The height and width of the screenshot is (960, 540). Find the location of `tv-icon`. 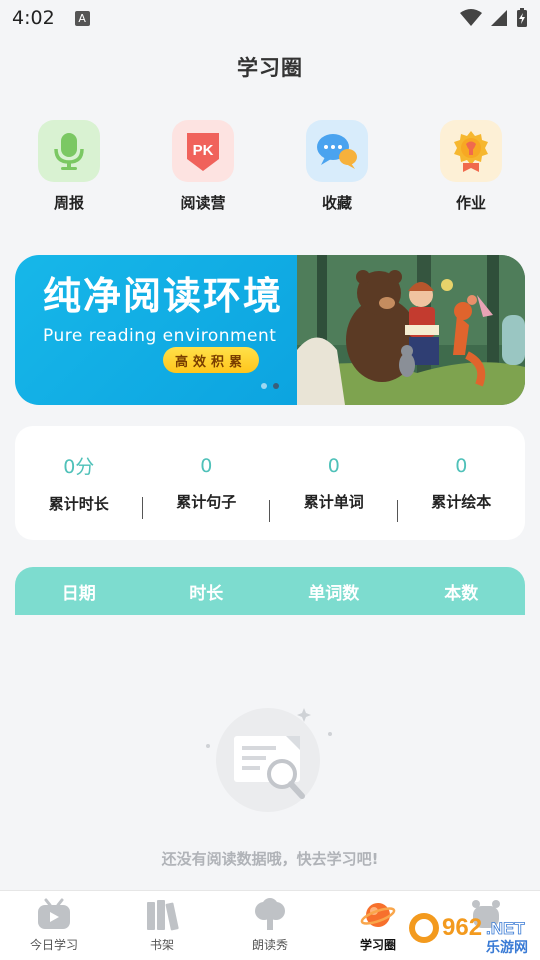

tv-icon is located at coordinates (54, 915).